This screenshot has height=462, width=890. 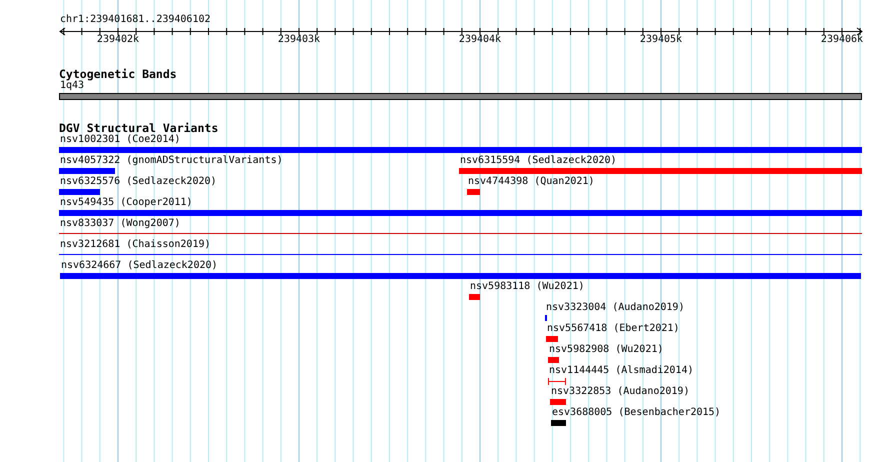 What do you see at coordinates (135, 245) in the screenshot?
I see `variant-label: nsv3212681 (Chaisson2019)` at bounding box center [135, 245].